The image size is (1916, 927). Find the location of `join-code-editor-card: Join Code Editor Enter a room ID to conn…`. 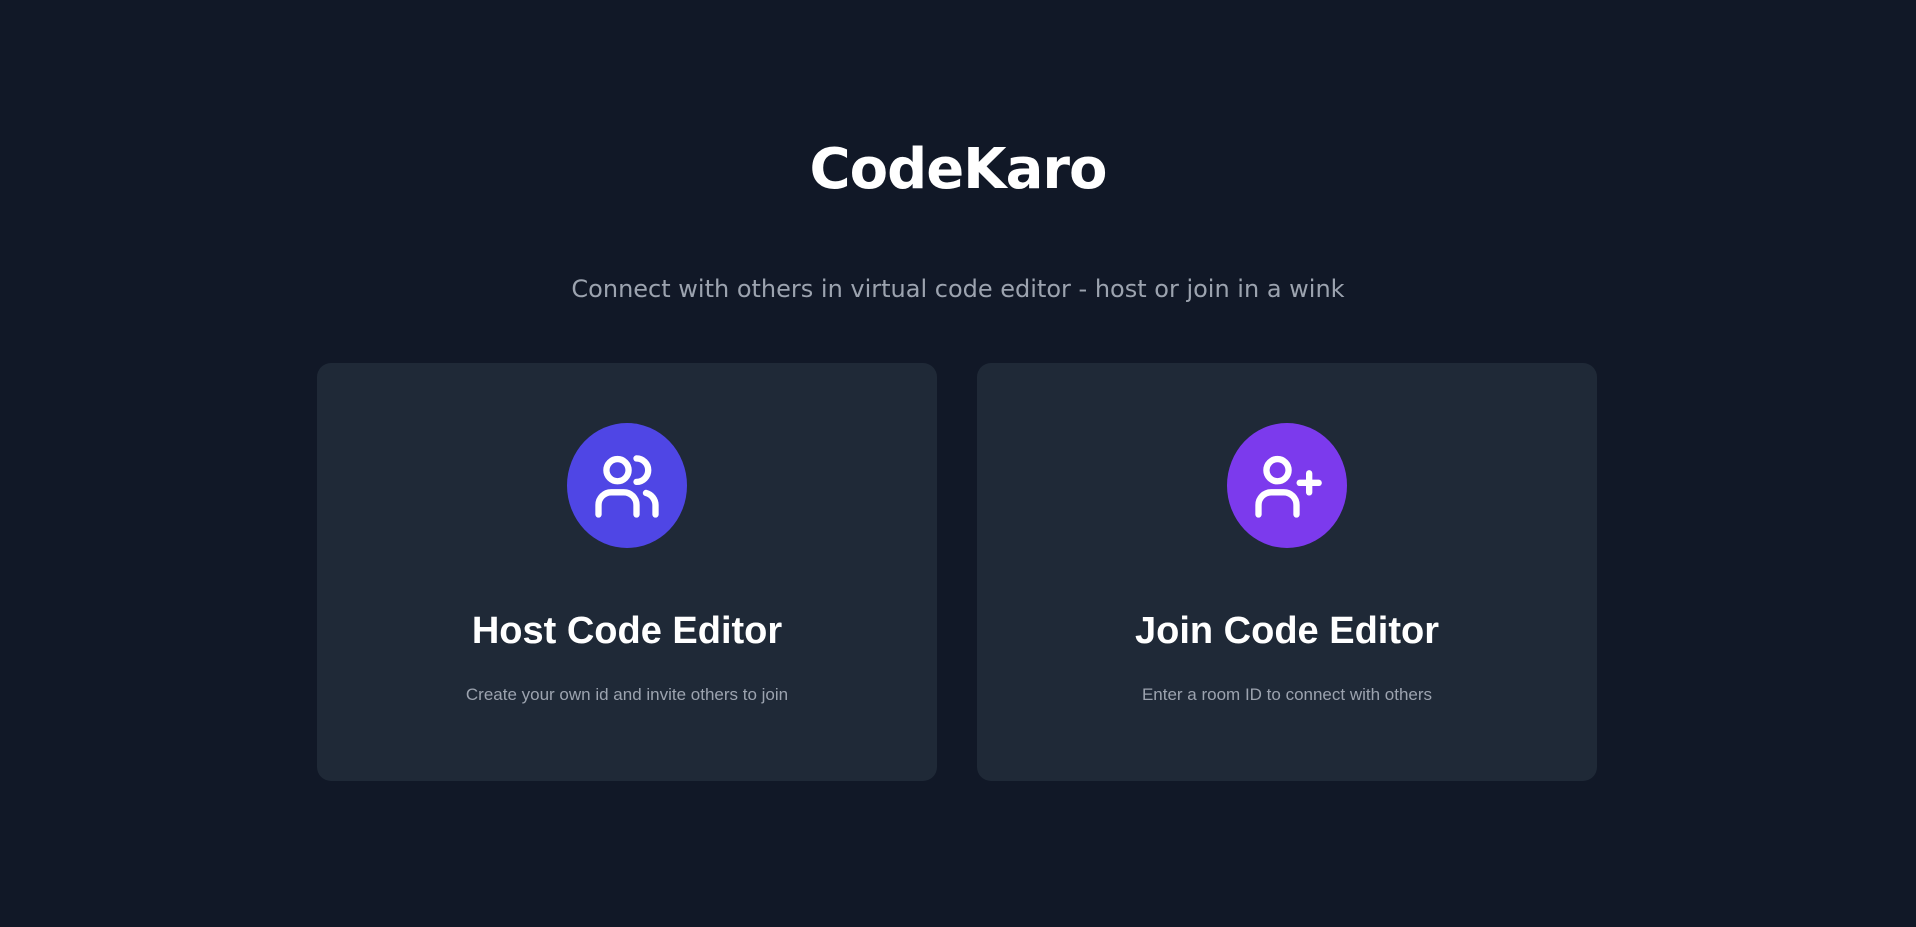

join-code-editor-card: Join Code Editor Enter a room ID to conn… is located at coordinates (1287, 572).